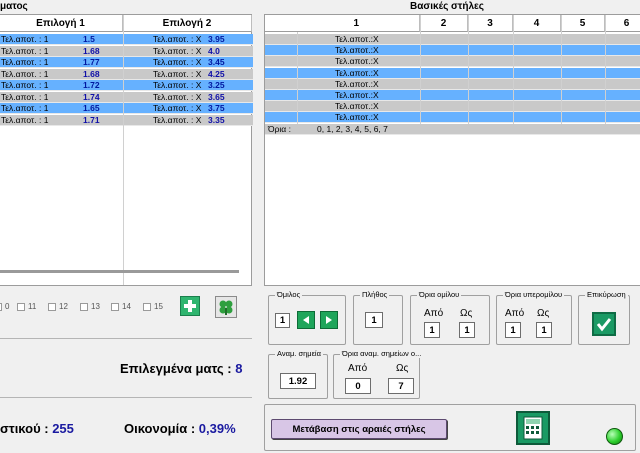 This screenshot has width=640, height=453. What do you see at coordinates (432, 330) in the screenshot?
I see `oria-omilou-from: 1` at bounding box center [432, 330].